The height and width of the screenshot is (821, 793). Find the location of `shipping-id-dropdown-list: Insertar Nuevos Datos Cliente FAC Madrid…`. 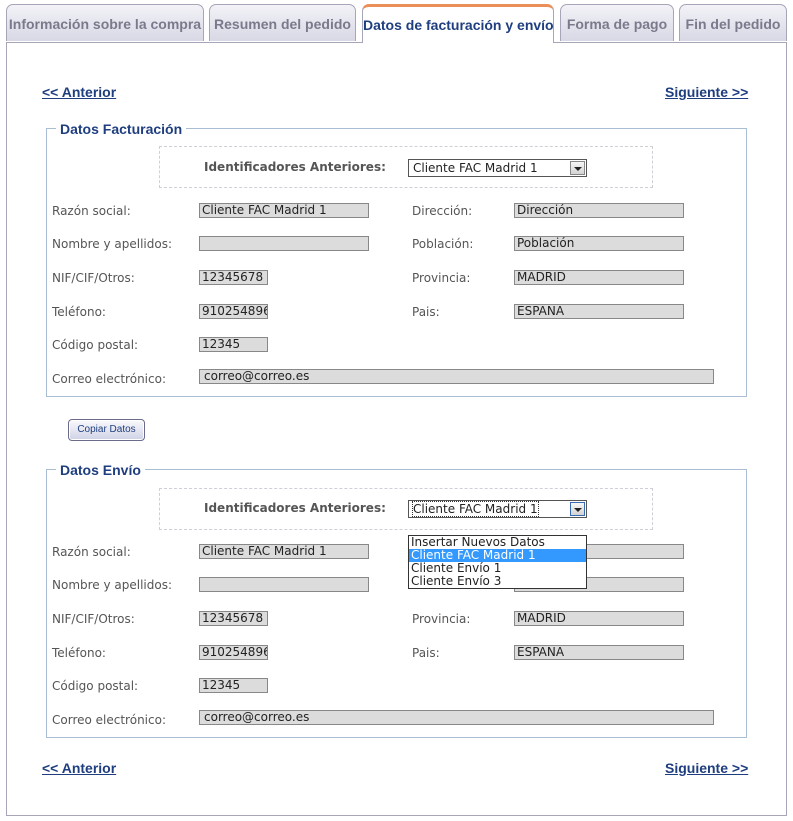

shipping-id-dropdown-list: Insertar Nuevos Datos Cliente FAC Madrid… is located at coordinates (497, 562).